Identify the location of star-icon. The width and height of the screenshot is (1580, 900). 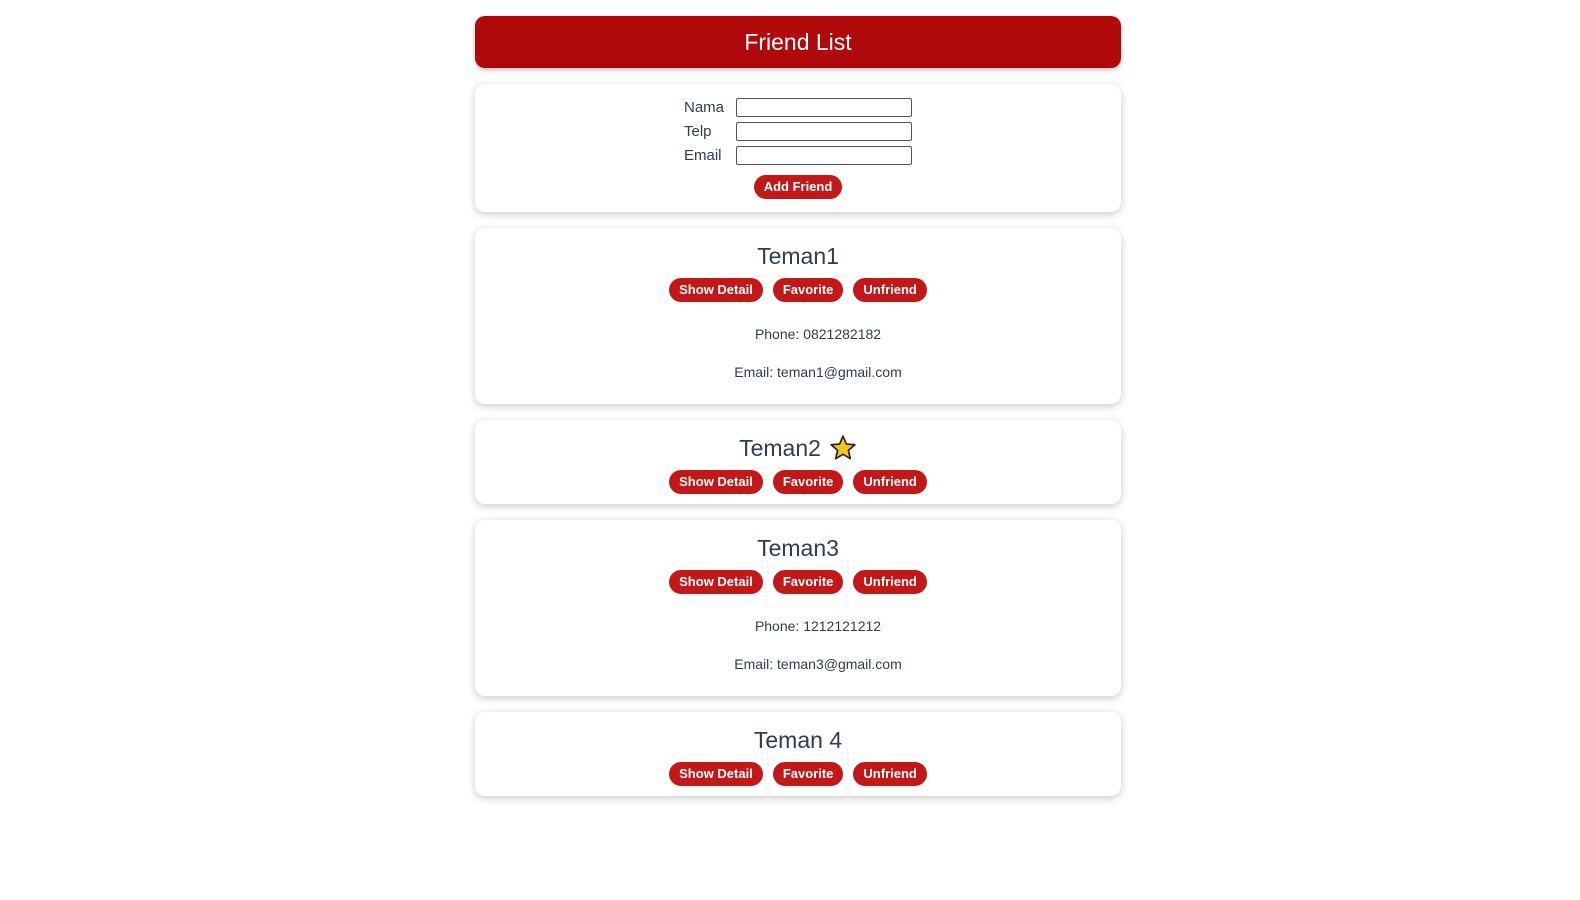
(843, 448).